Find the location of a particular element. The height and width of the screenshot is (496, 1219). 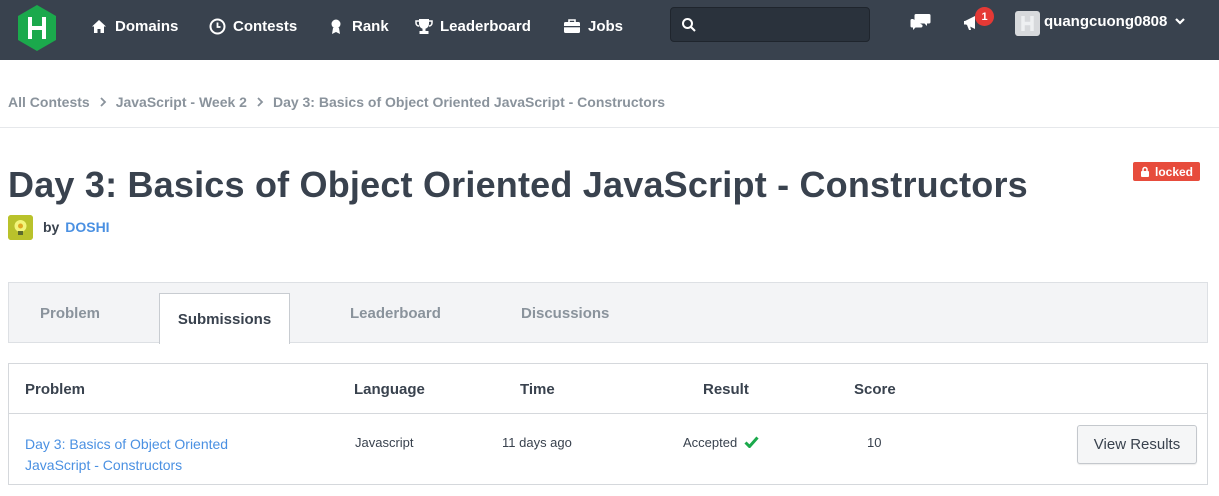

result-cell: Accepted is located at coordinates (721, 442).